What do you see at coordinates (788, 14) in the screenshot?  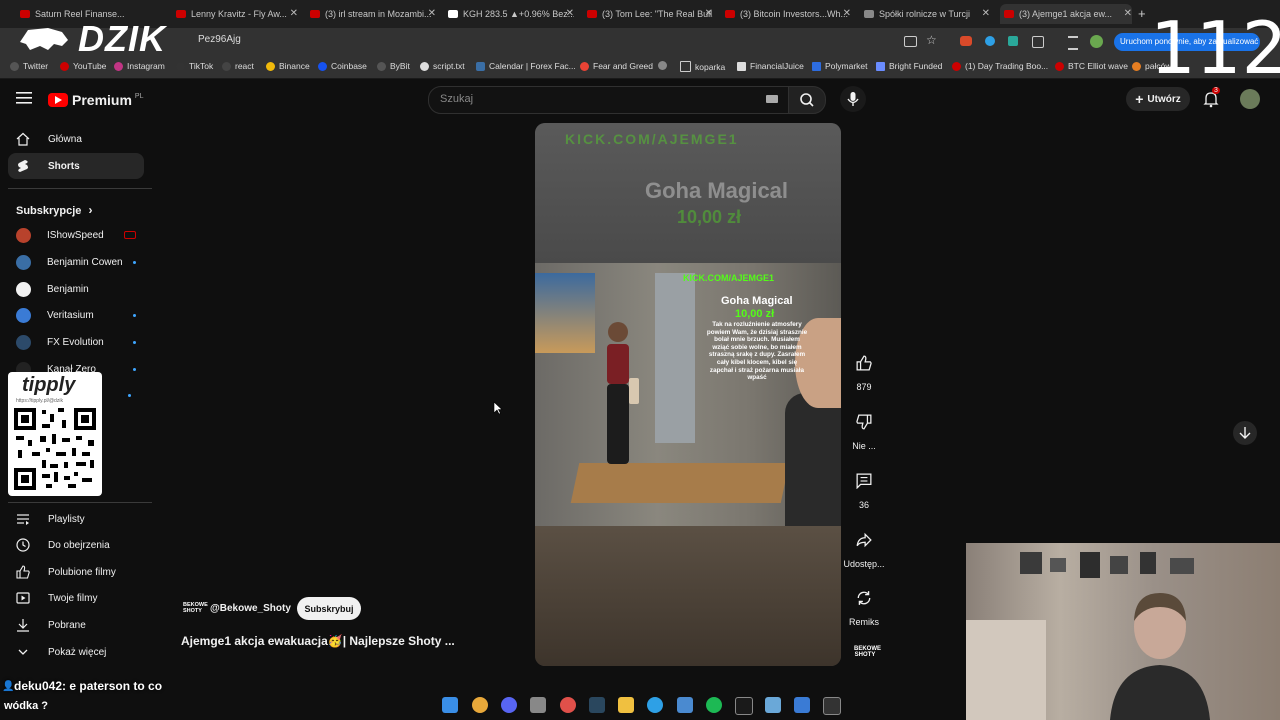 I see `browser-tab: (3) Bitcoin Investors...Wh... ✕` at bounding box center [788, 14].